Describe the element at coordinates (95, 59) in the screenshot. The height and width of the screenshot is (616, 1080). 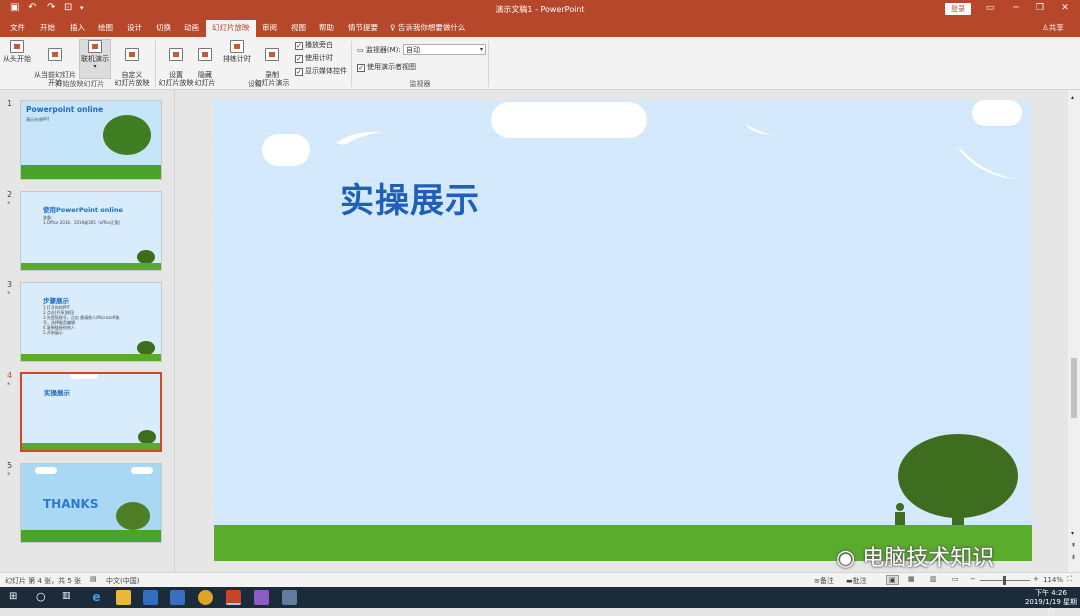
I see `present-online-button: 联机演示 ▾` at that location.